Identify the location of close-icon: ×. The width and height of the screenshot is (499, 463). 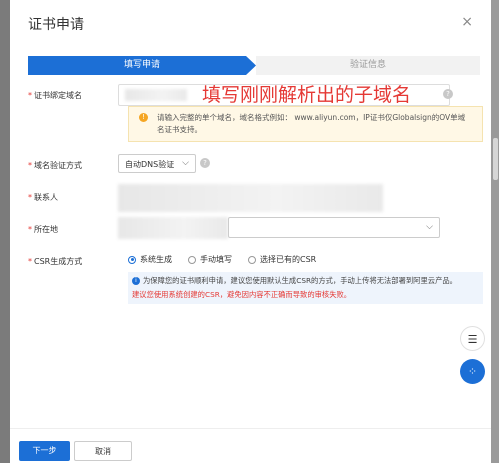
(467, 22).